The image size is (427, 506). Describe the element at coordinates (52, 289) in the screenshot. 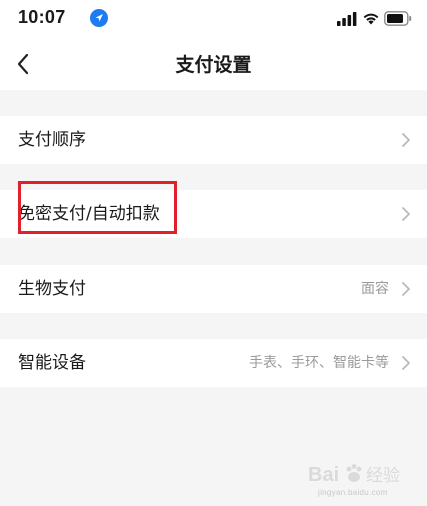

I see `row-label: 生物支付` at that location.